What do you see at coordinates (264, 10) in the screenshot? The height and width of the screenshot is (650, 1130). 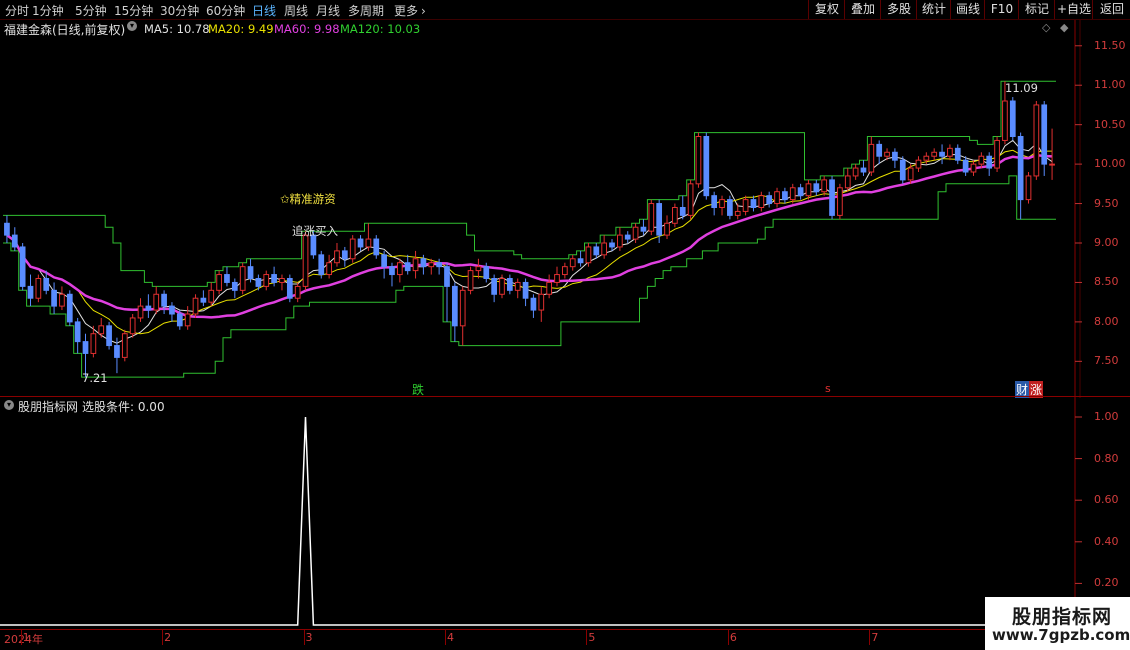 I see `period-day: 日线` at bounding box center [264, 10].